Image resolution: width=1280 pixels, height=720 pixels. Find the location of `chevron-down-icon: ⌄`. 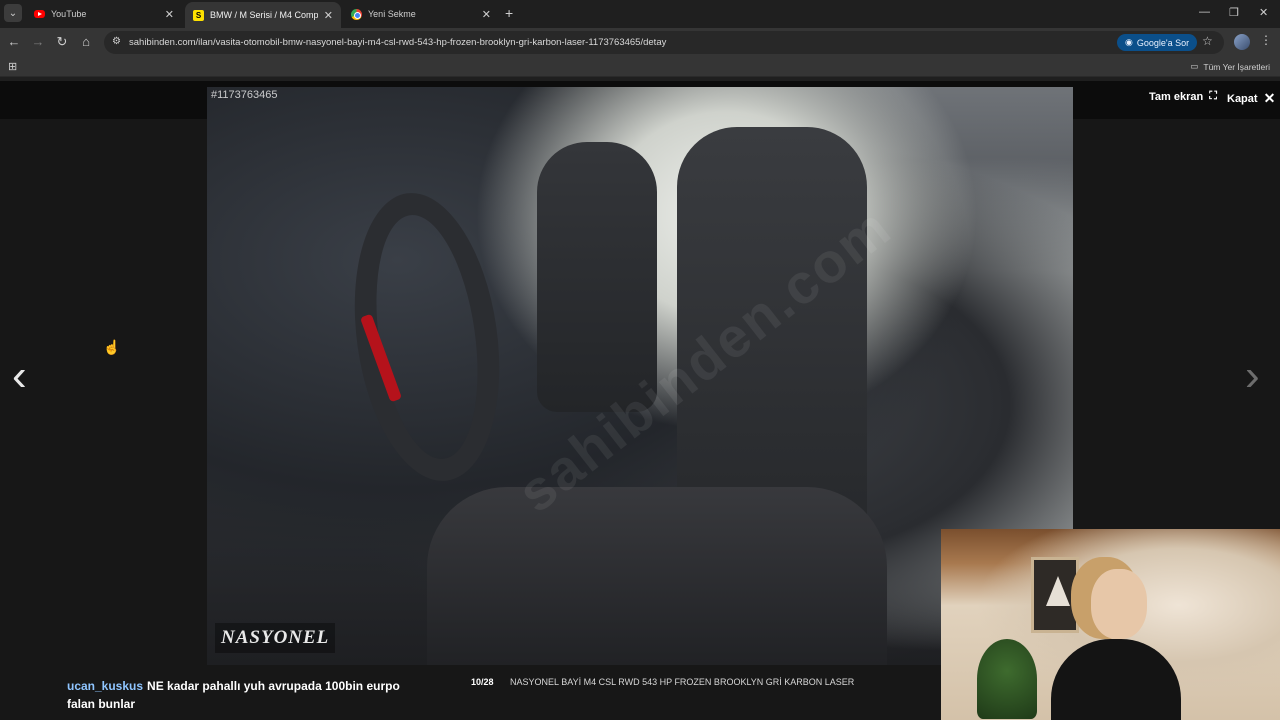

chevron-down-icon: ⌄ is located at coordinates (13, 13).